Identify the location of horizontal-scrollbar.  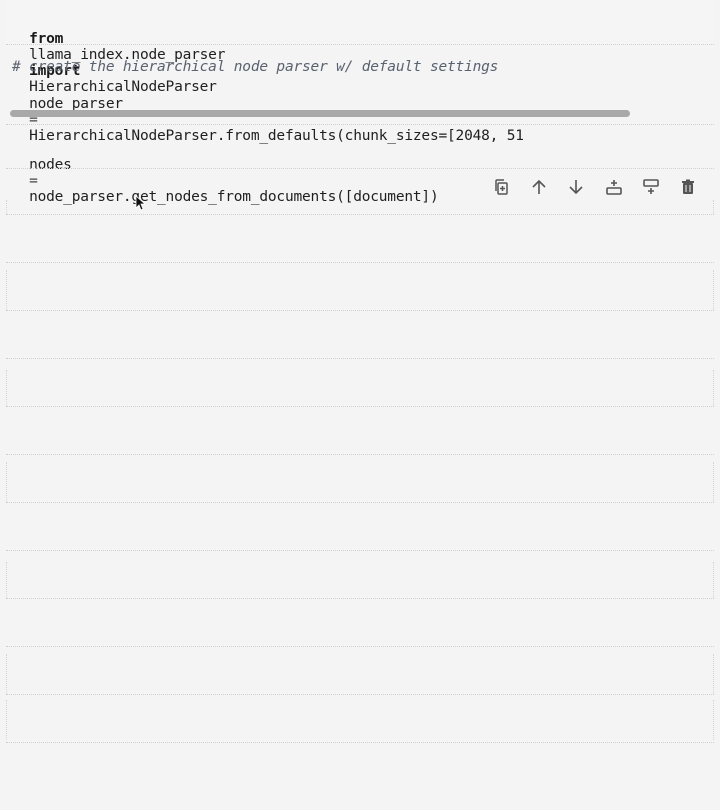
(320, 113).